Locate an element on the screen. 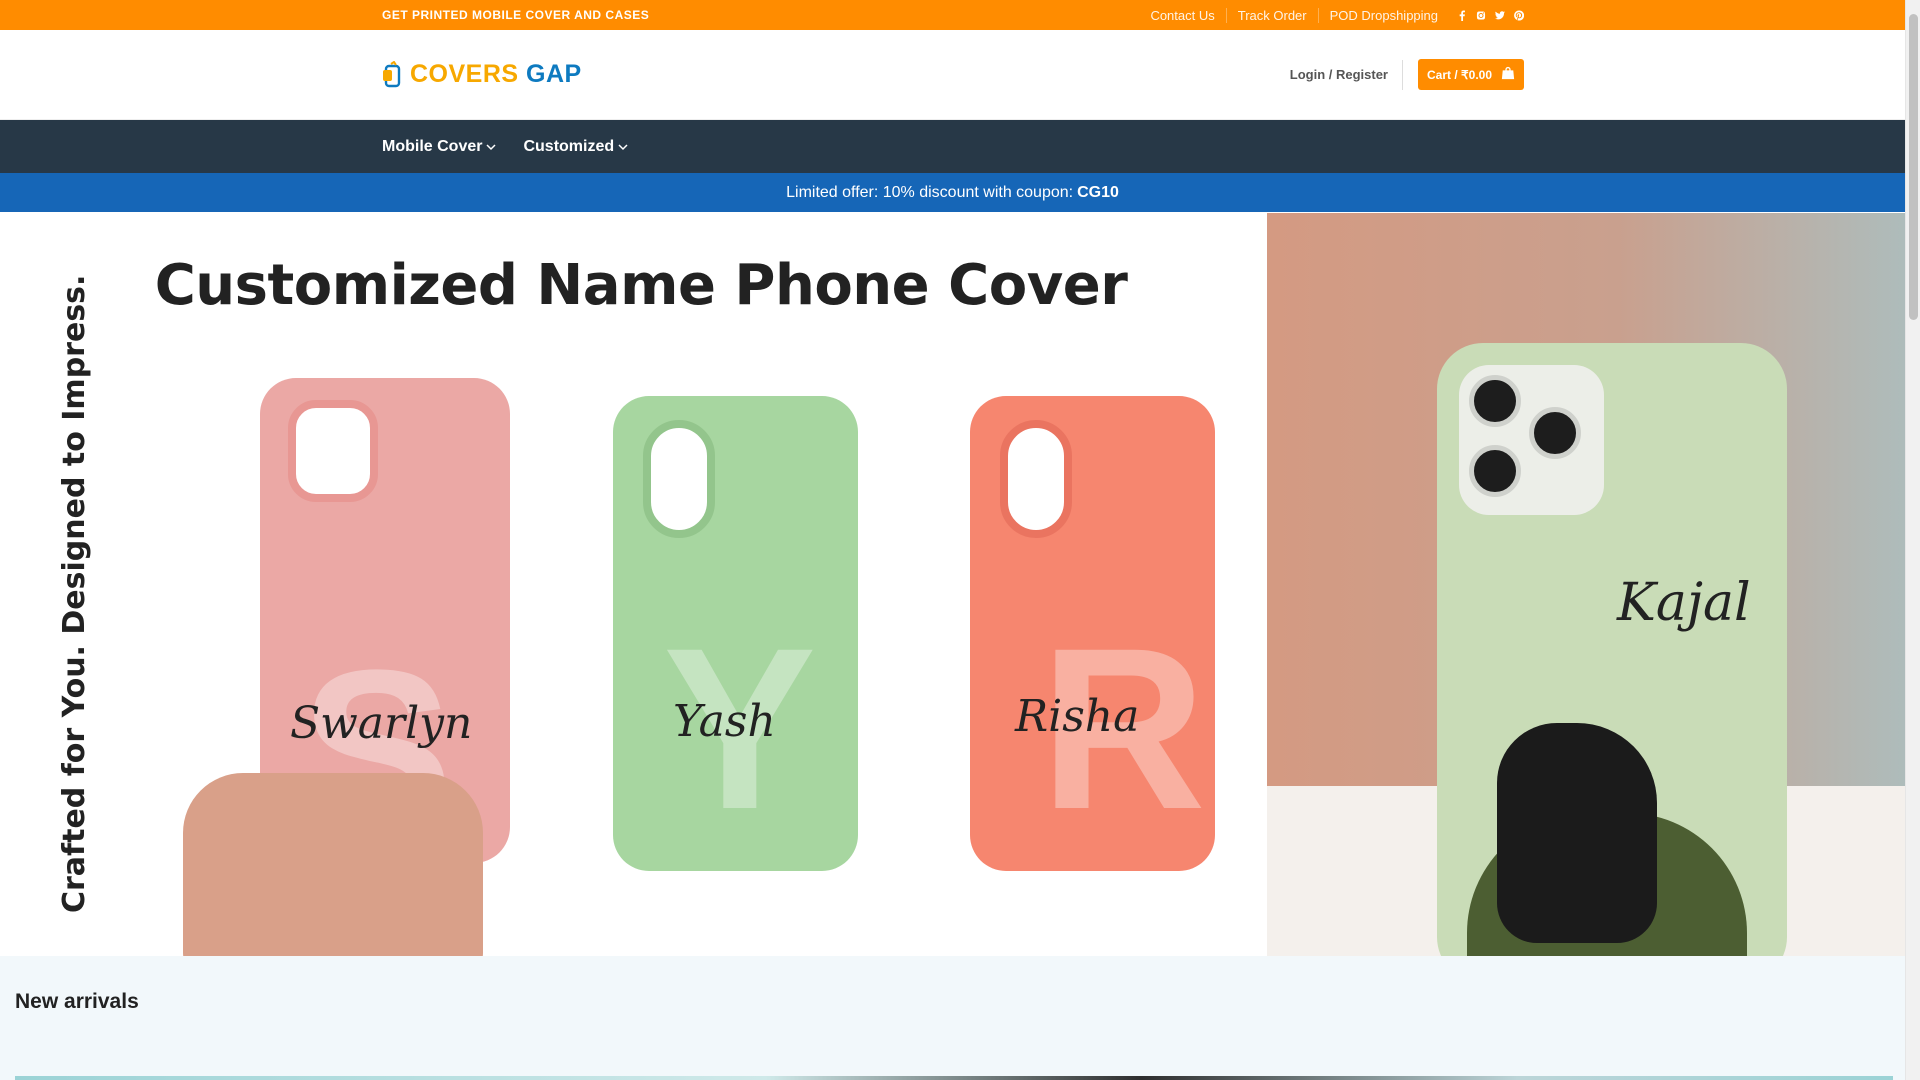 This screenshot has width=1920, height=1080. cover-name: Yash is located at coordinates (724, 721).